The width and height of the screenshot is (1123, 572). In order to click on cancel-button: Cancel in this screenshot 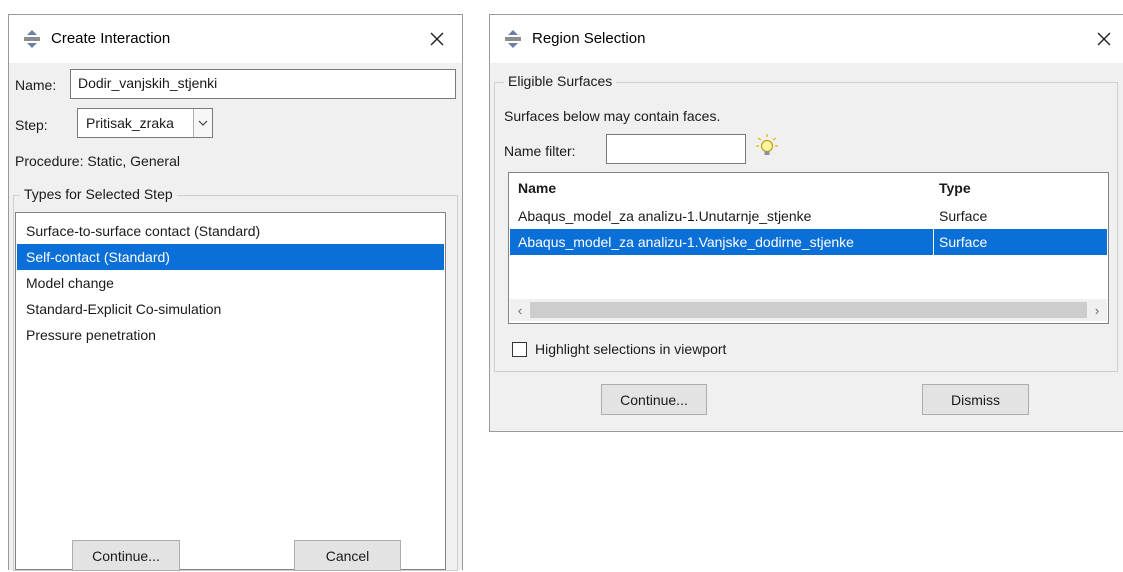, I will do `click(347, 555)`.